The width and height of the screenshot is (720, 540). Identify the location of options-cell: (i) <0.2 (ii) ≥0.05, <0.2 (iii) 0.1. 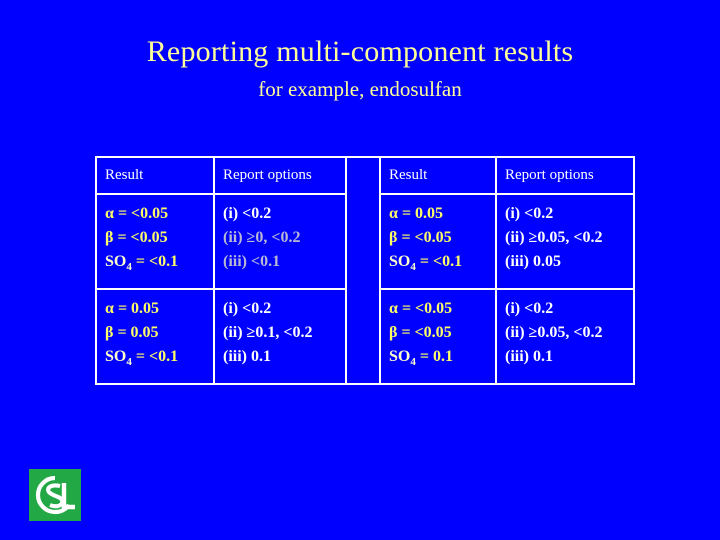
(565, 337).